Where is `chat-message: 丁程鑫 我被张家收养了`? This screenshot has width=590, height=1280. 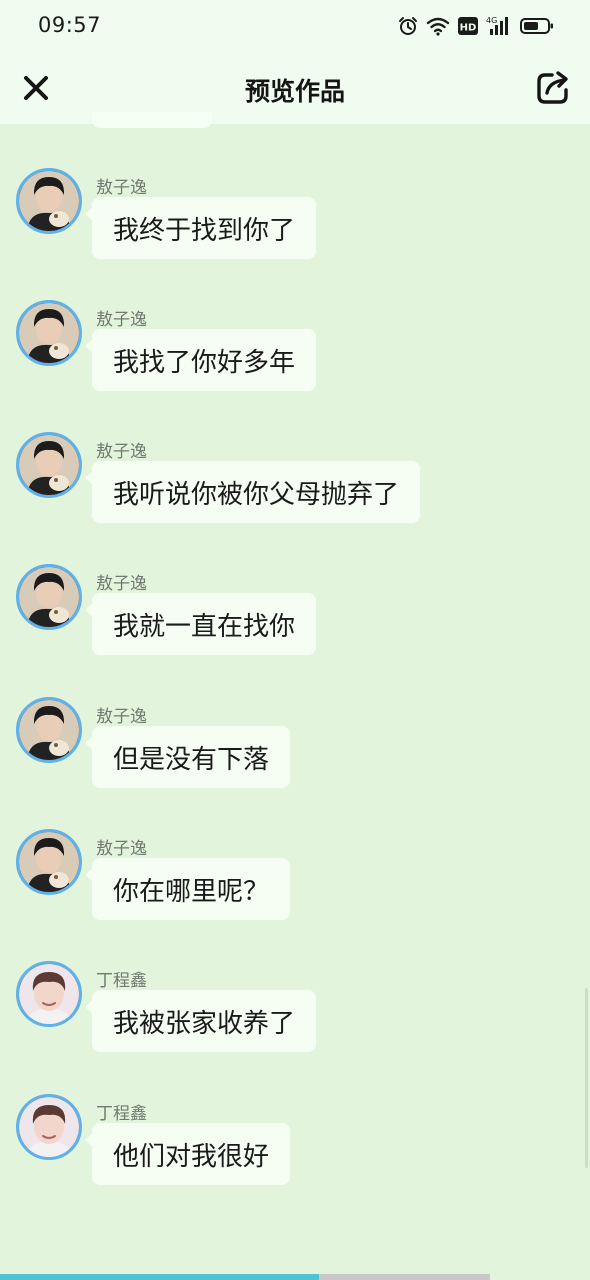 chat-message: 丁程鑫 我被张家收养了 is located at coordinates (295, 1011).